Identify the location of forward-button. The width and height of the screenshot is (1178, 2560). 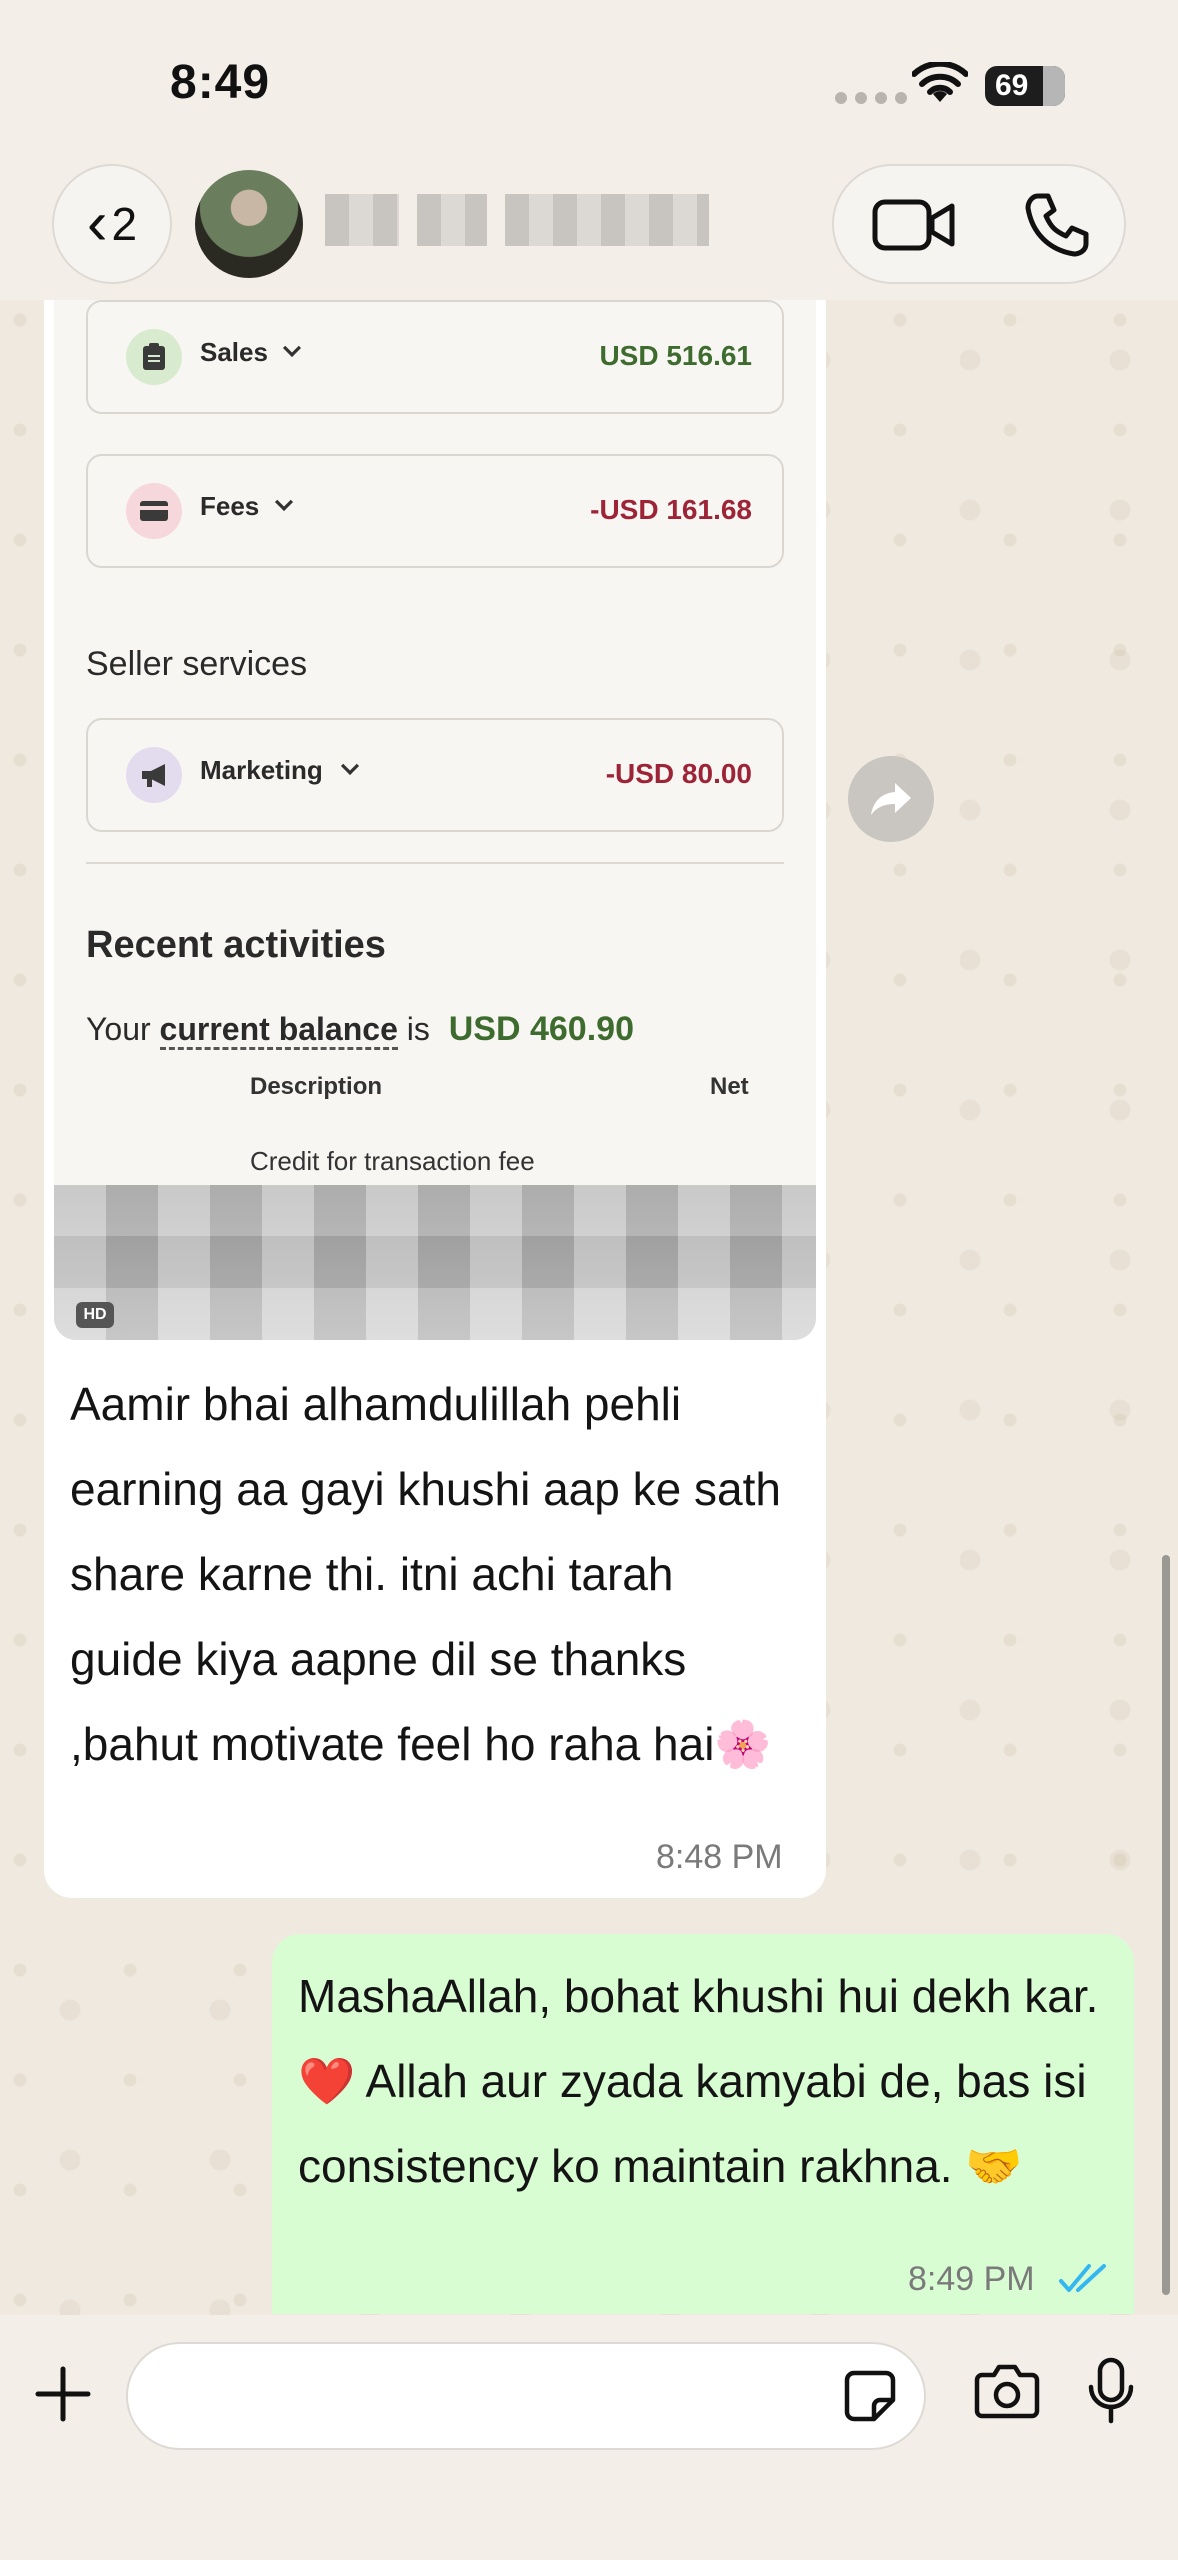
(891, 799).